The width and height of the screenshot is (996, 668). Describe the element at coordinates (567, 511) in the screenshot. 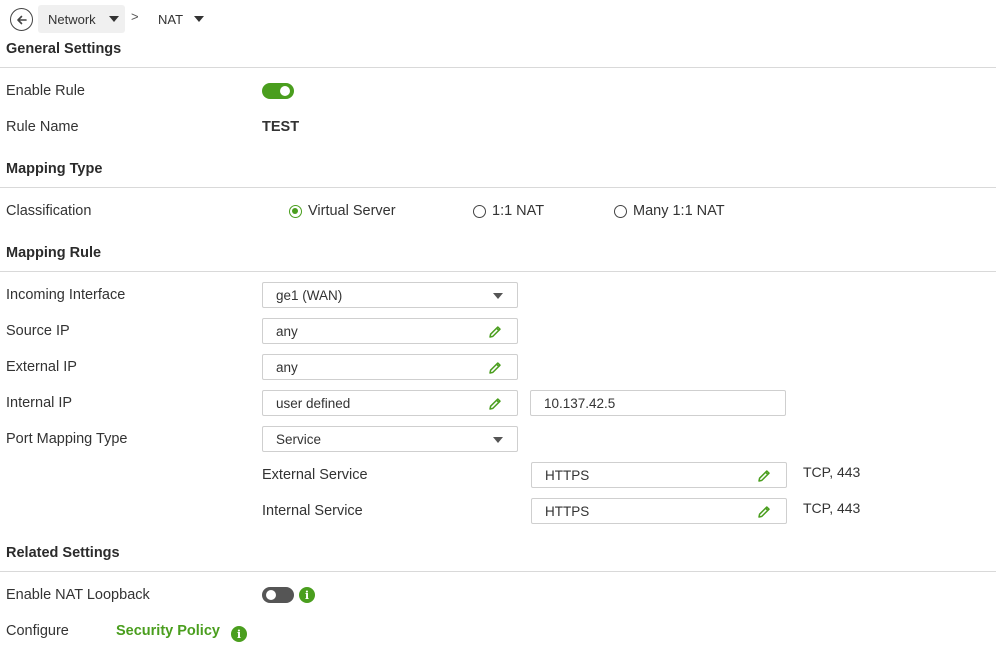

I see `internal-service-value: HTTPS` at that location.